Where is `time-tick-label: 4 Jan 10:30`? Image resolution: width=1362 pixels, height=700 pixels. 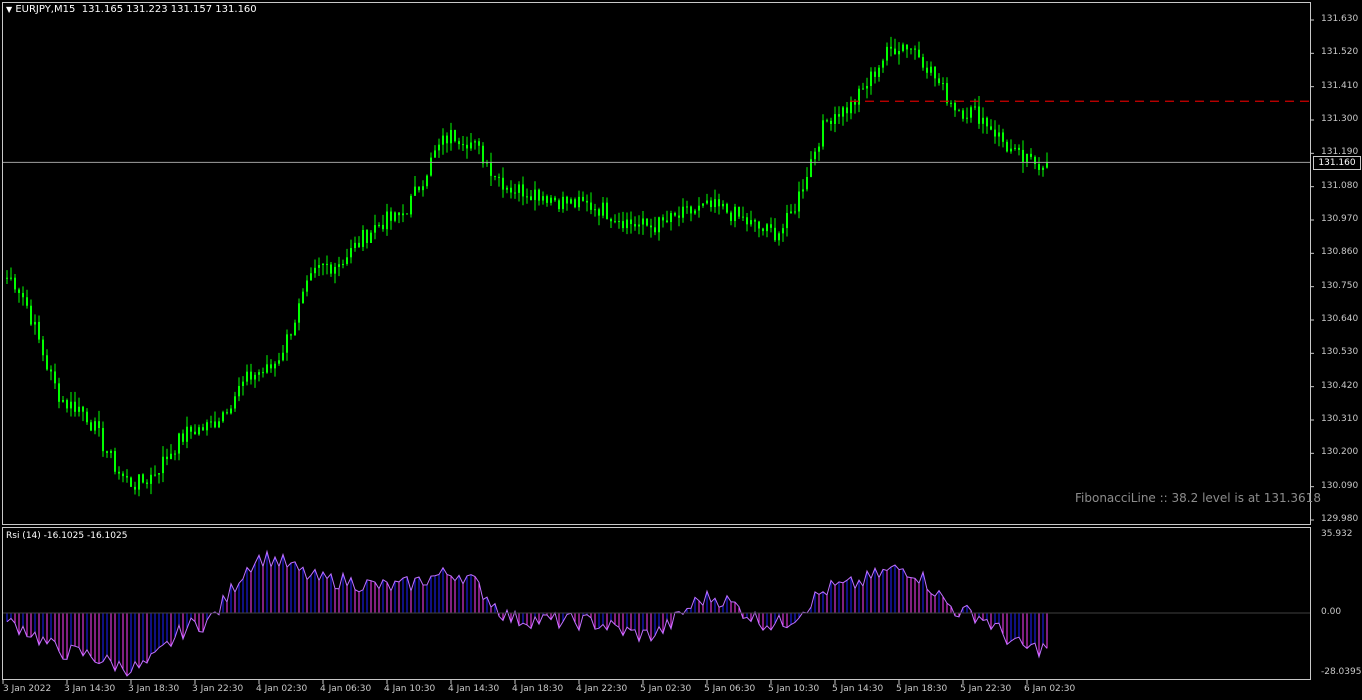 time-tick-label: 4 Jan 10:30 is located at coordinates (410, 689).